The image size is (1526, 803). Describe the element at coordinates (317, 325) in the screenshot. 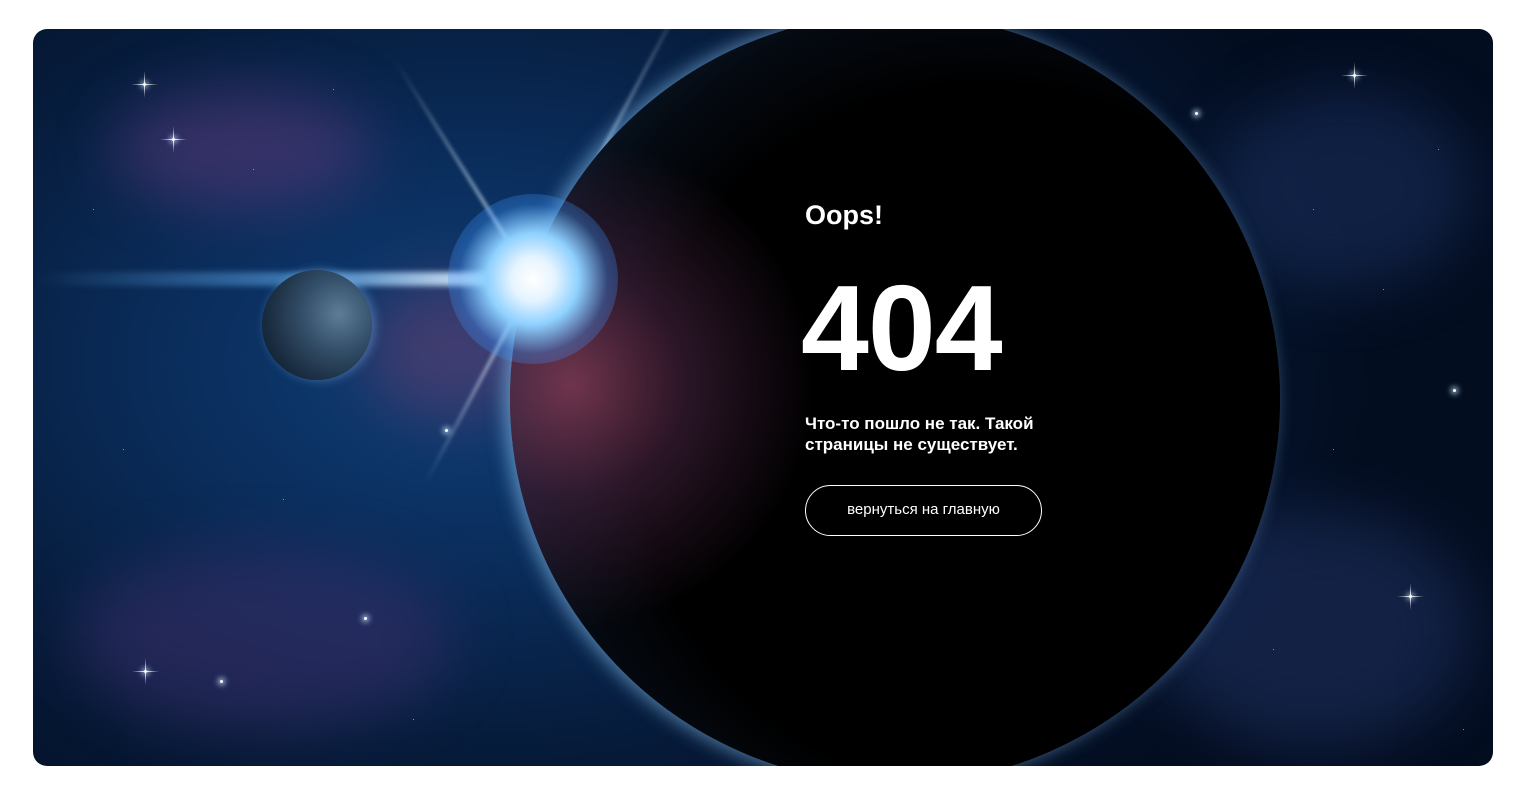

I see `moon-illustration` at that location.